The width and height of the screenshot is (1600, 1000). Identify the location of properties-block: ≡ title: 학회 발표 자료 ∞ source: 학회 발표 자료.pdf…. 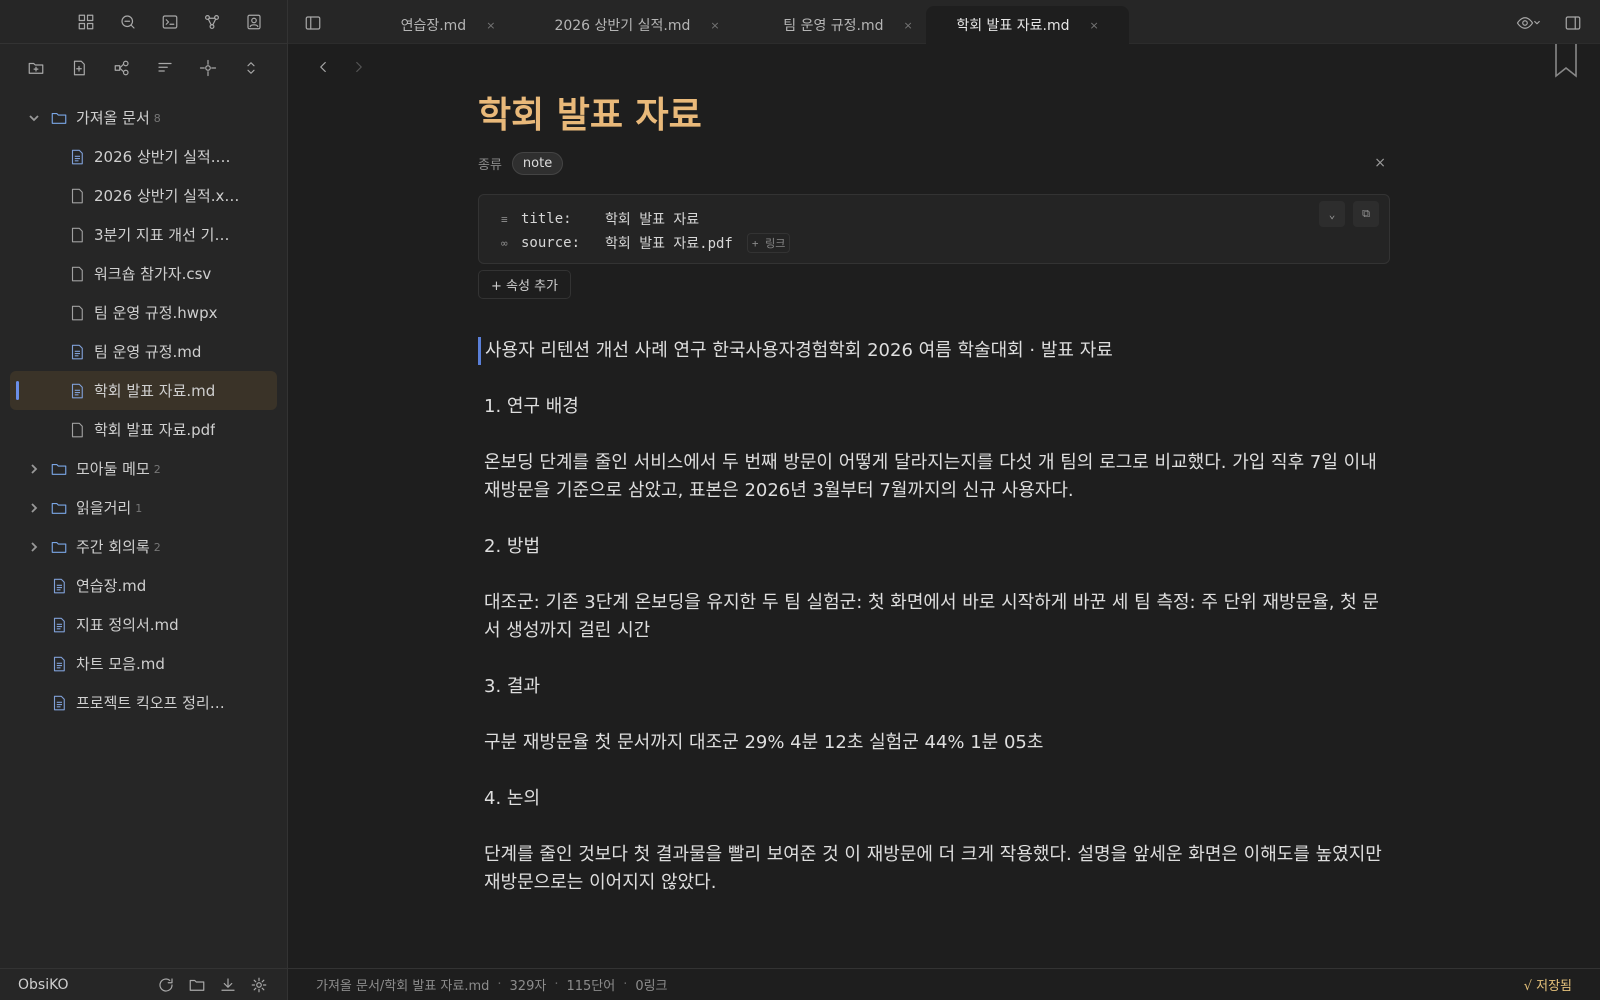
(934, 229).